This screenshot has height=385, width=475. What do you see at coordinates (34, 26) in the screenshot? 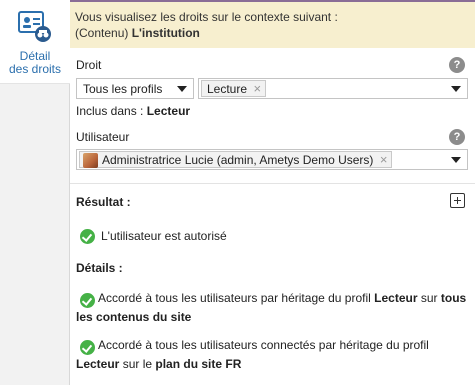
I see `rights-detail-icon` at bounding box center [34, 26].